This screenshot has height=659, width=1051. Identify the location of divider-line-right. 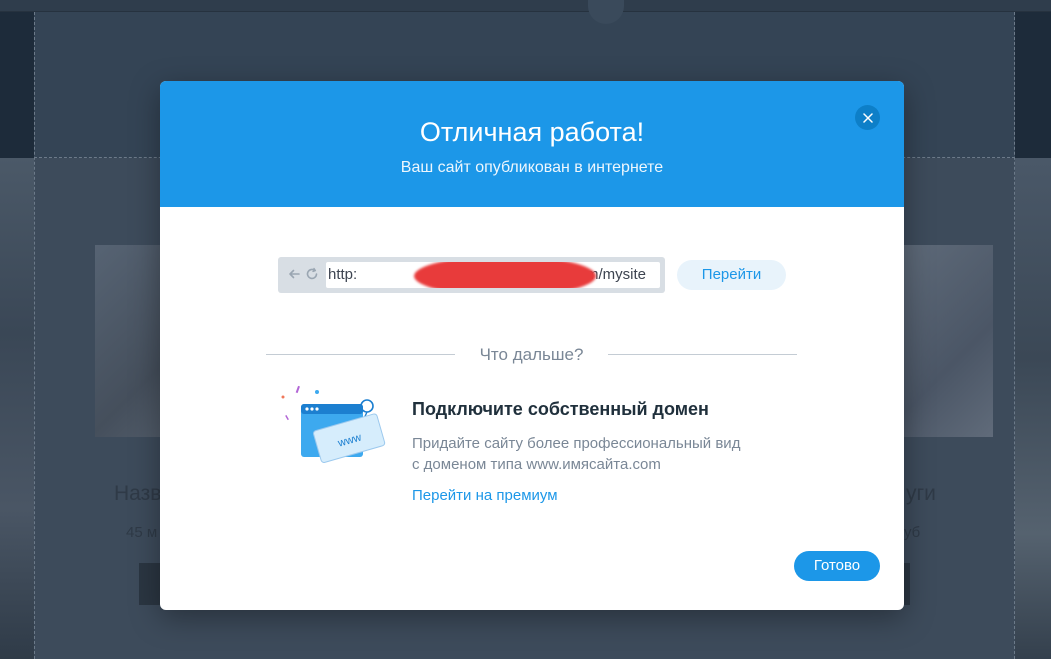
(702, 354).